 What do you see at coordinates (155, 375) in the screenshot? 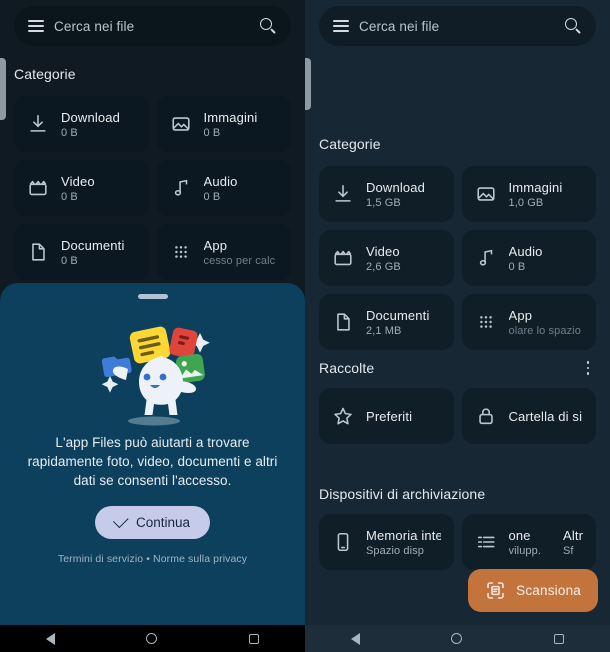
I see `files-mascot-illustration` at bounding box center [155, 375].